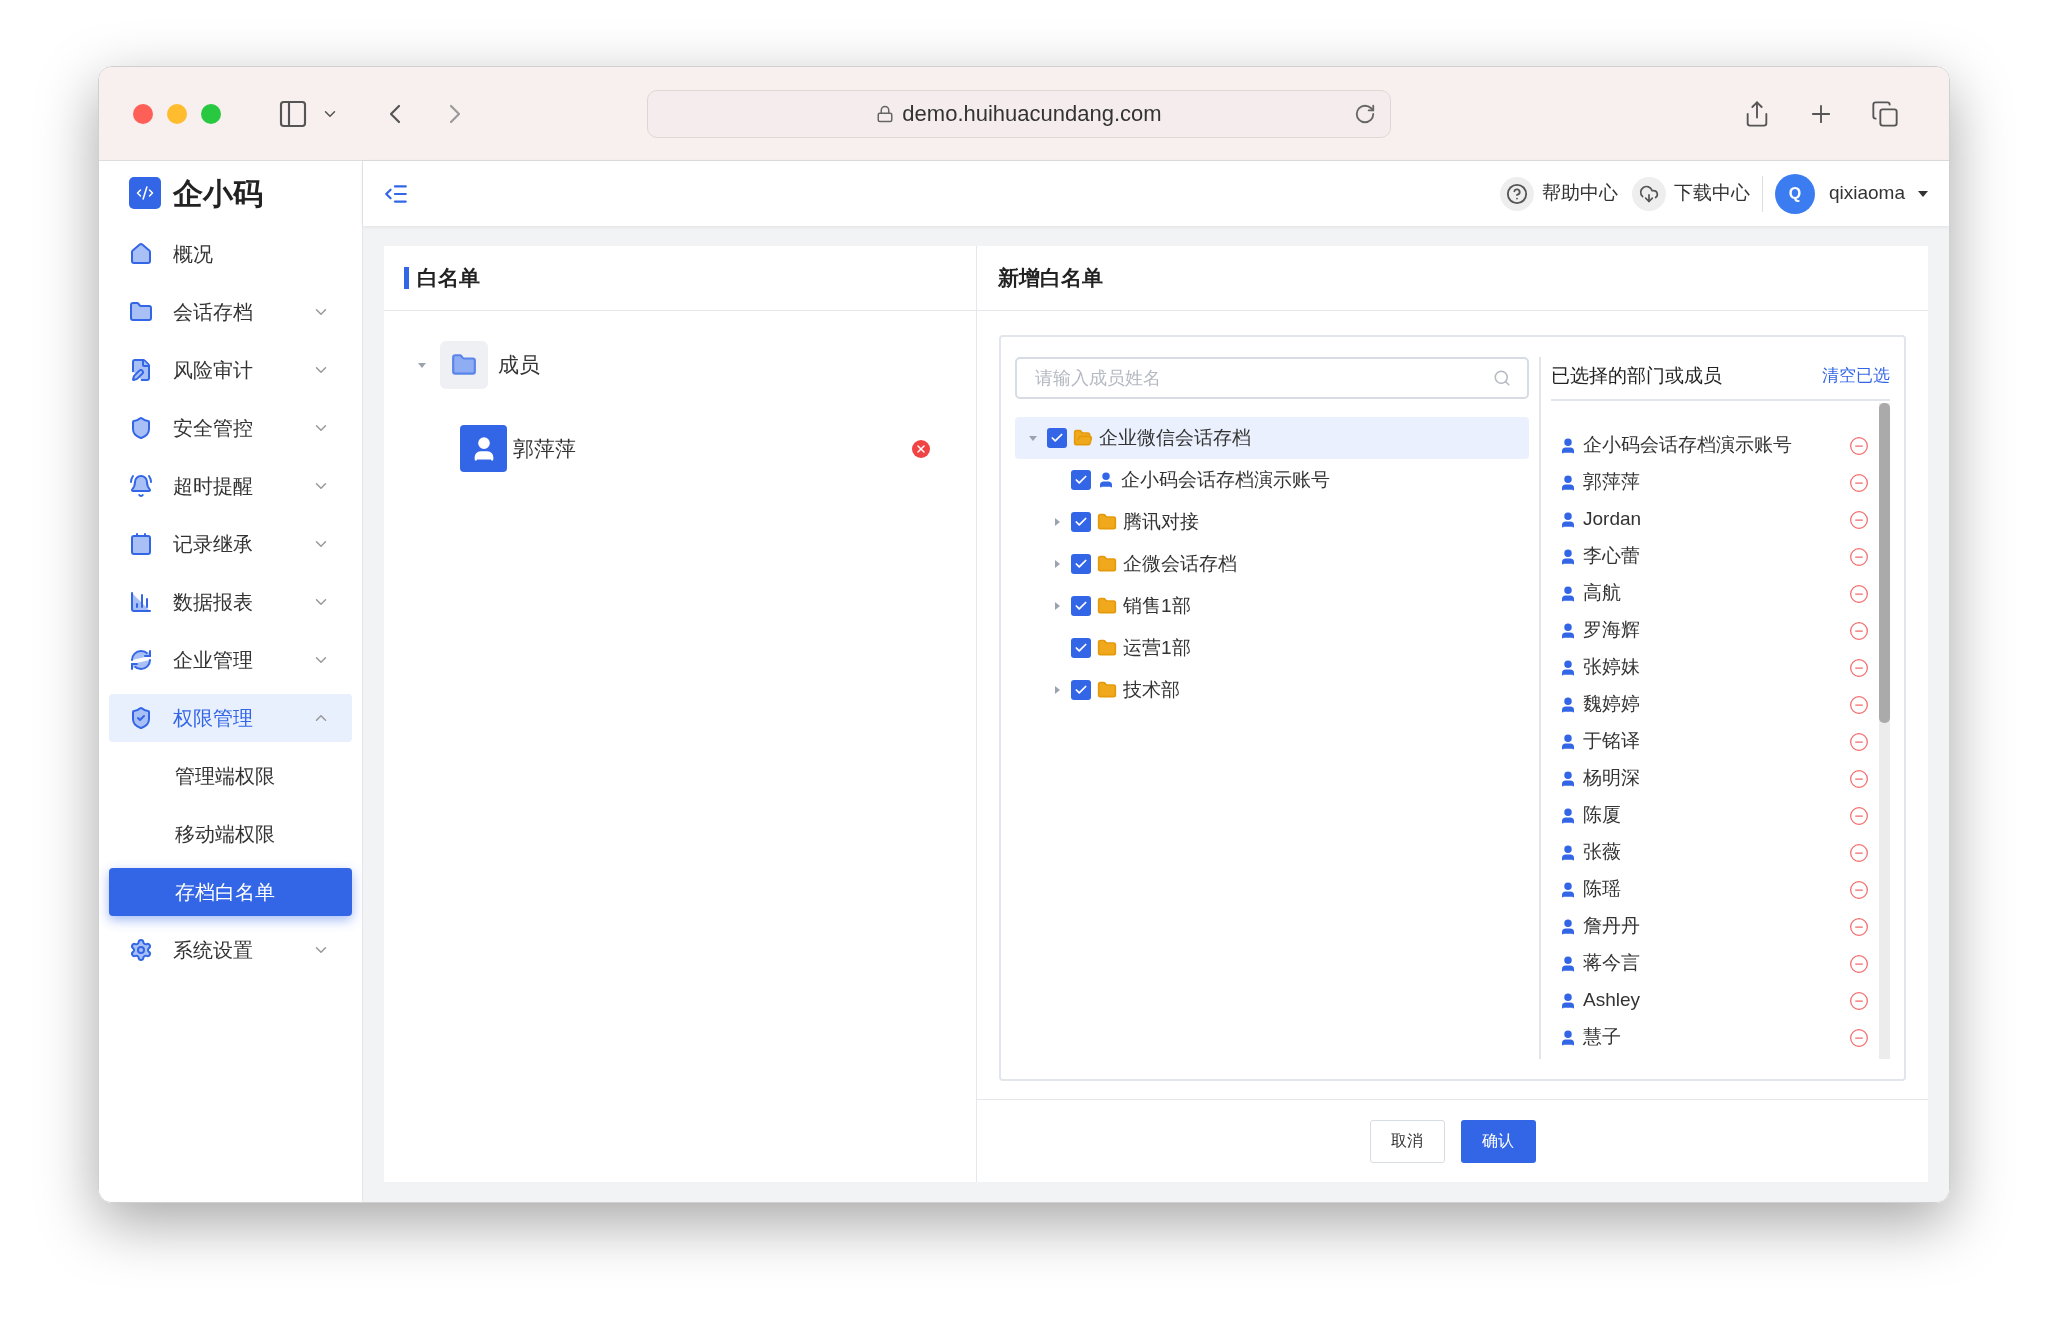  What do you see at coordinates (1884, 731) in the screenshot?
I see `scrollbar` at bounding box center [1884, 731].